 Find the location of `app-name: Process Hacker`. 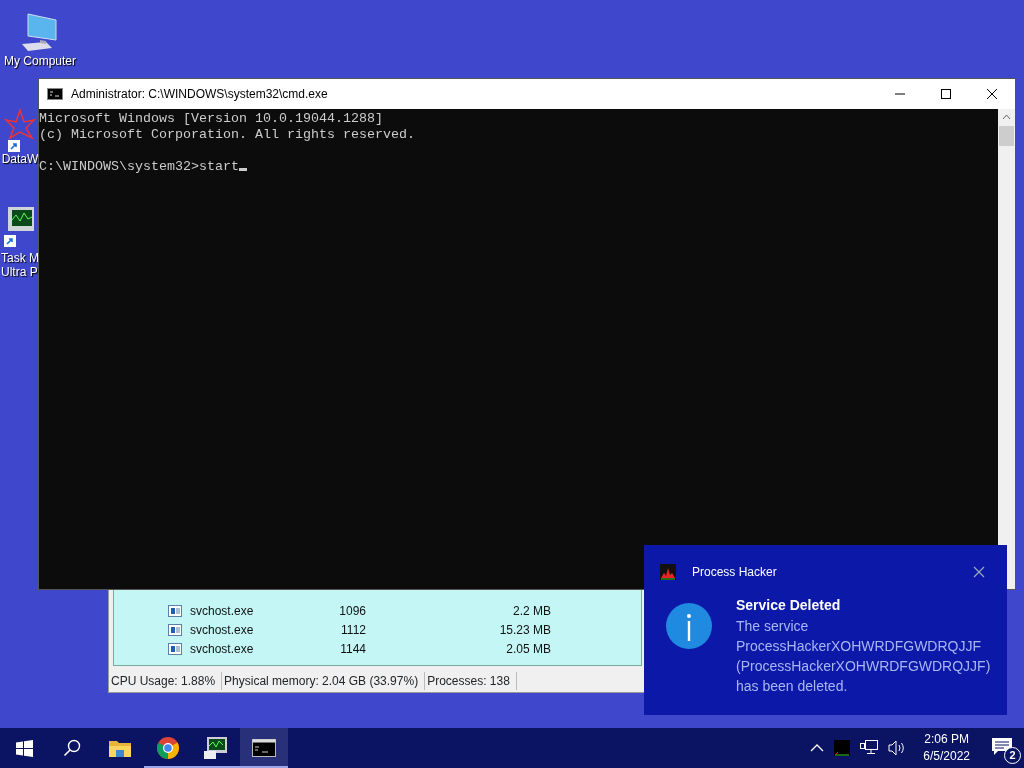

app-name: Process Hacker is located at coordinates (735, 572).